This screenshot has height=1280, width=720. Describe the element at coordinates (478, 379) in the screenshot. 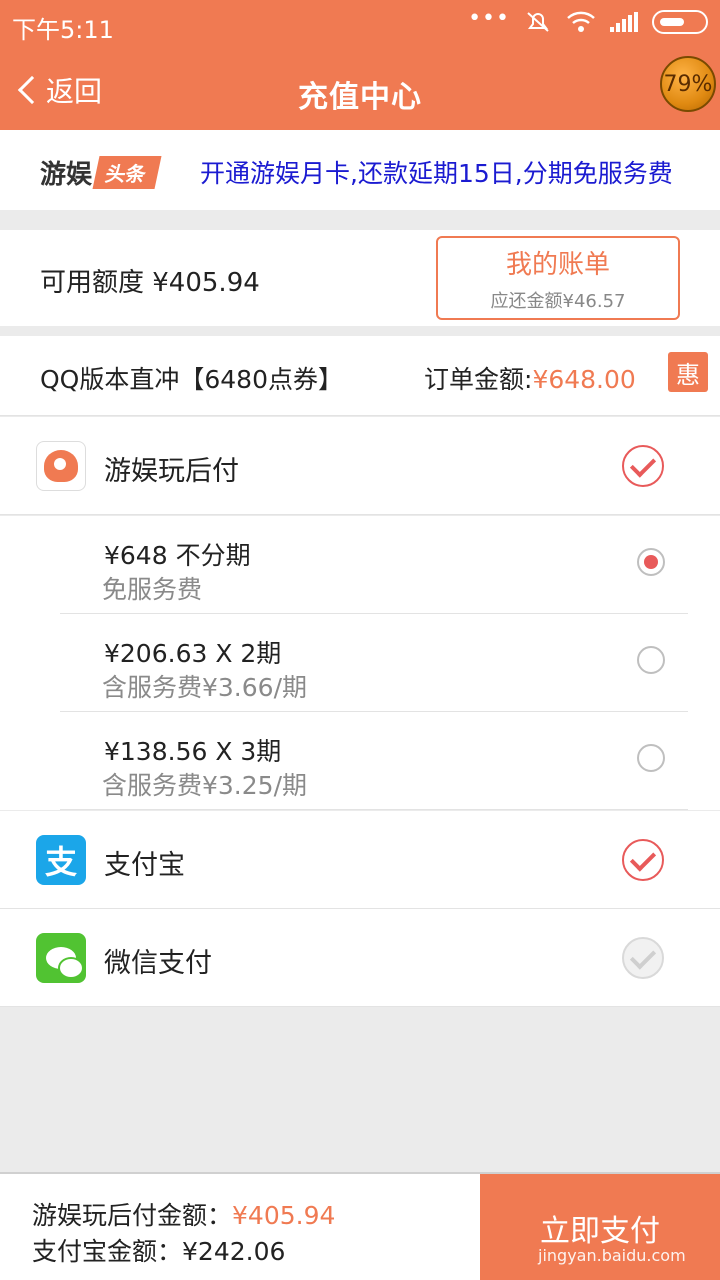

I see `order-amount-label: 订单金额:` at that location.